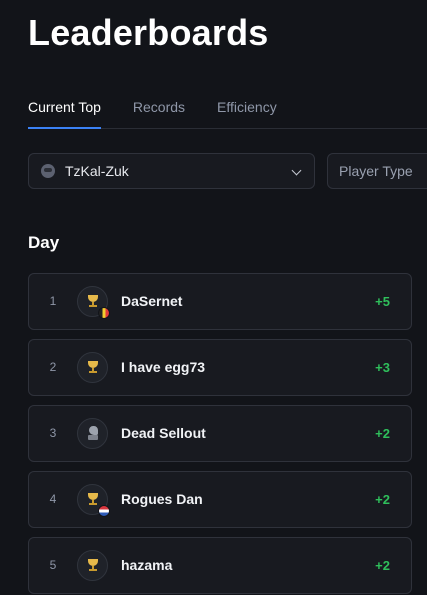  I want to click on rank-number: 5, so click(53, 565).